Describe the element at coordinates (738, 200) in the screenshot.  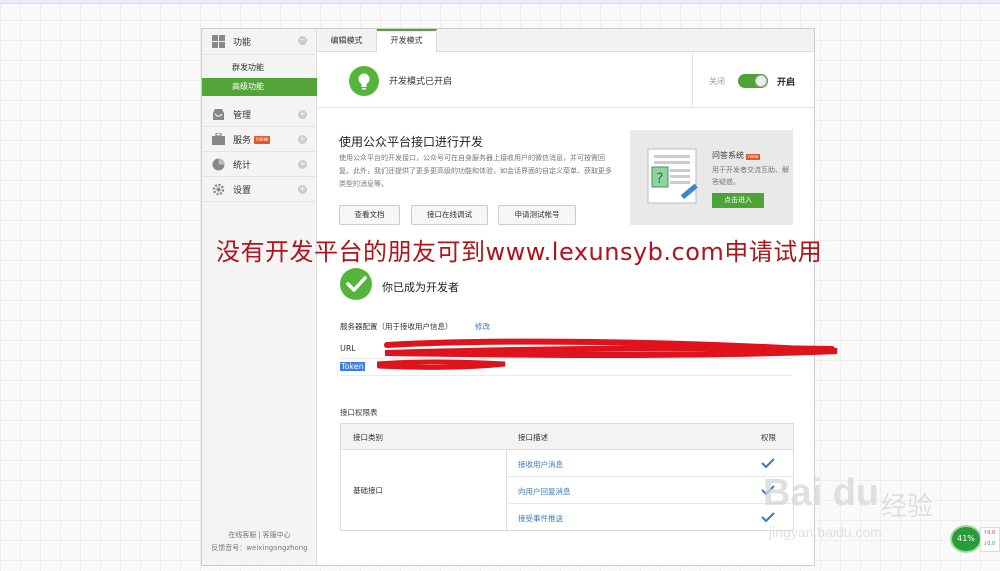
I see `enter-qa-button: 点击进入` at that location.